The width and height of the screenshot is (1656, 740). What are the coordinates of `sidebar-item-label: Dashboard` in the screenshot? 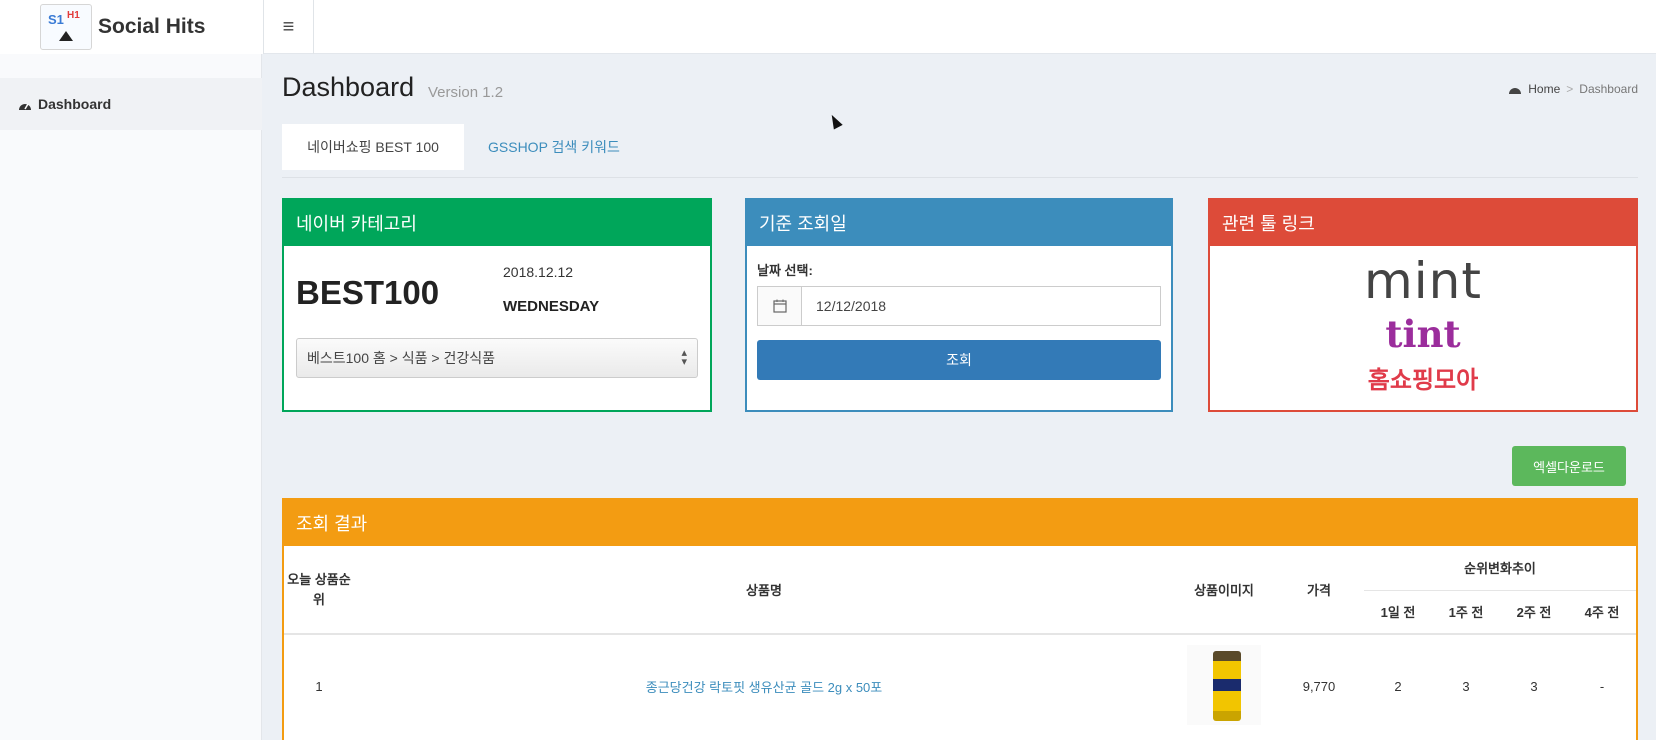 It's located at (75, 104).